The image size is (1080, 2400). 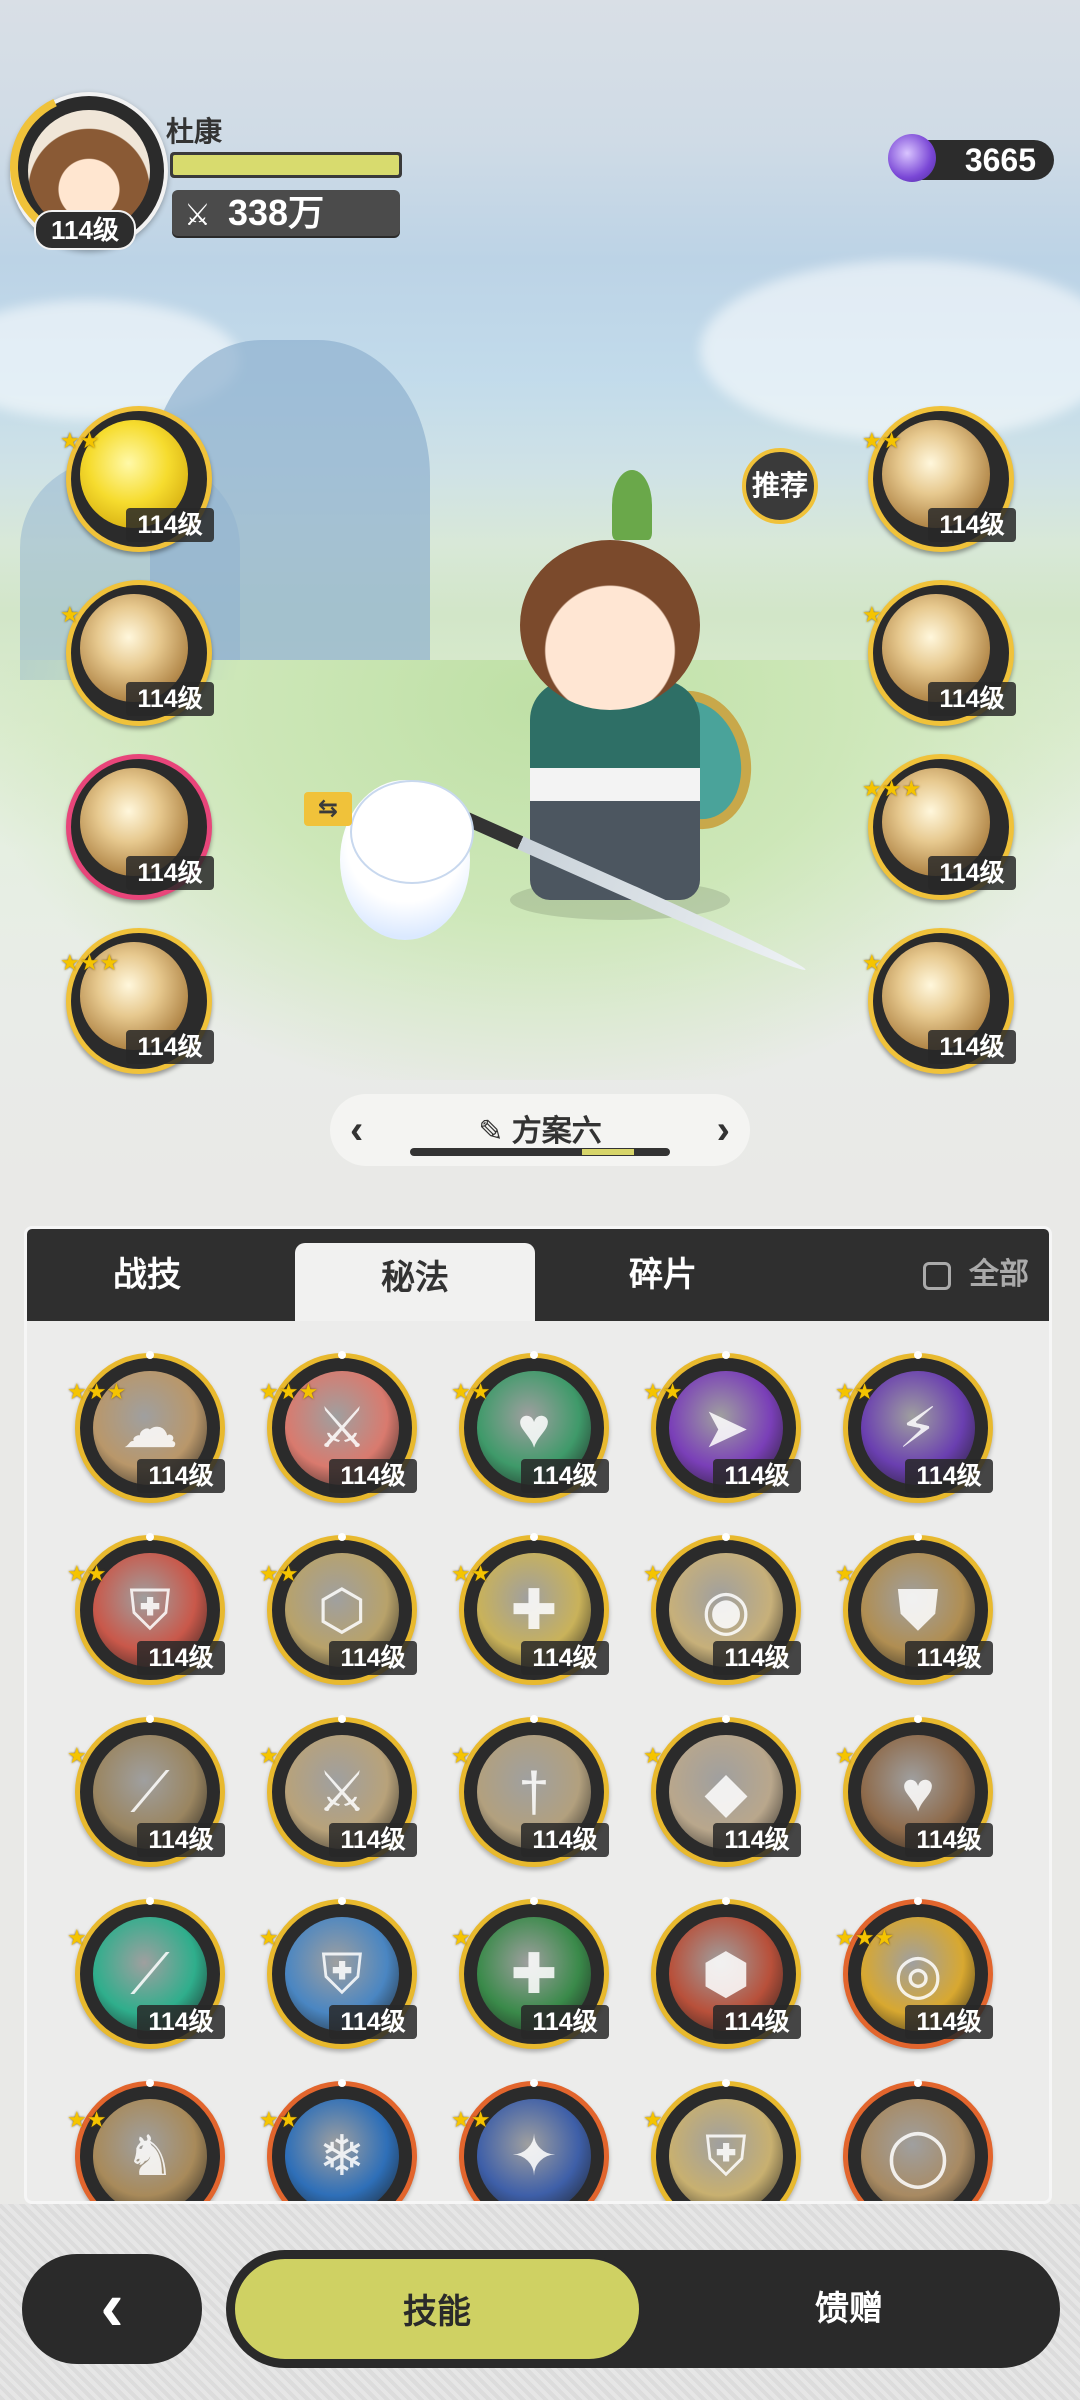 I want to click on skill-slot: ⬡ ★★ 114级, so click(x=338, y=1609).